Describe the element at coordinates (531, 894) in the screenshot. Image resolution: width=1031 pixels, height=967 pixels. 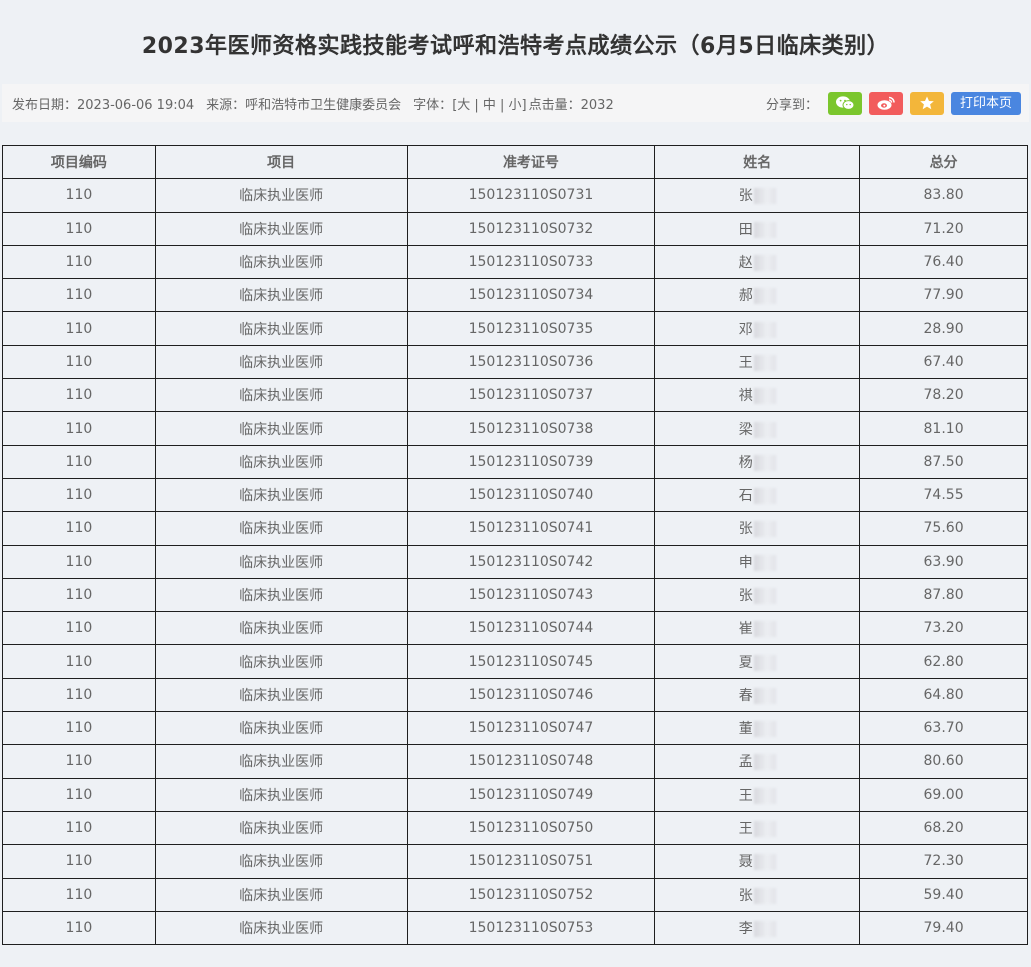
I see `cell-exam-id: 150123110S0752` at that location.